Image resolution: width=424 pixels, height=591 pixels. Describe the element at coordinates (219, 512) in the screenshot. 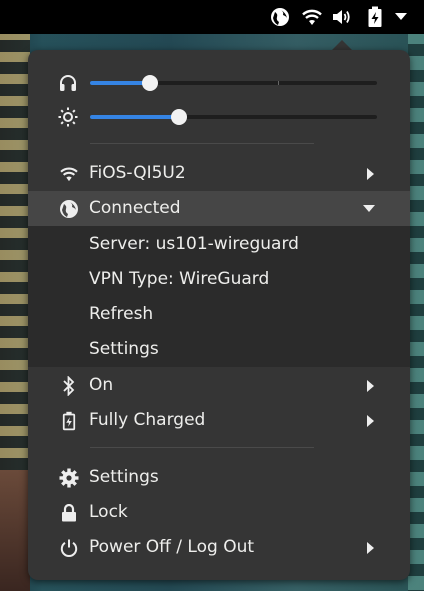

I see `lock-menu-item: Lock` at that location.